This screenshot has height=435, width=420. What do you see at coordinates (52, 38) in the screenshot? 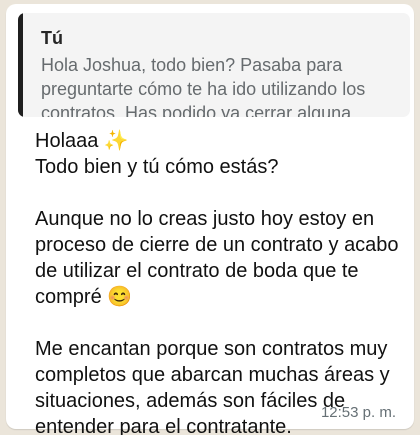
I see `quote-author: Tú` at bounding box center [52, 38].